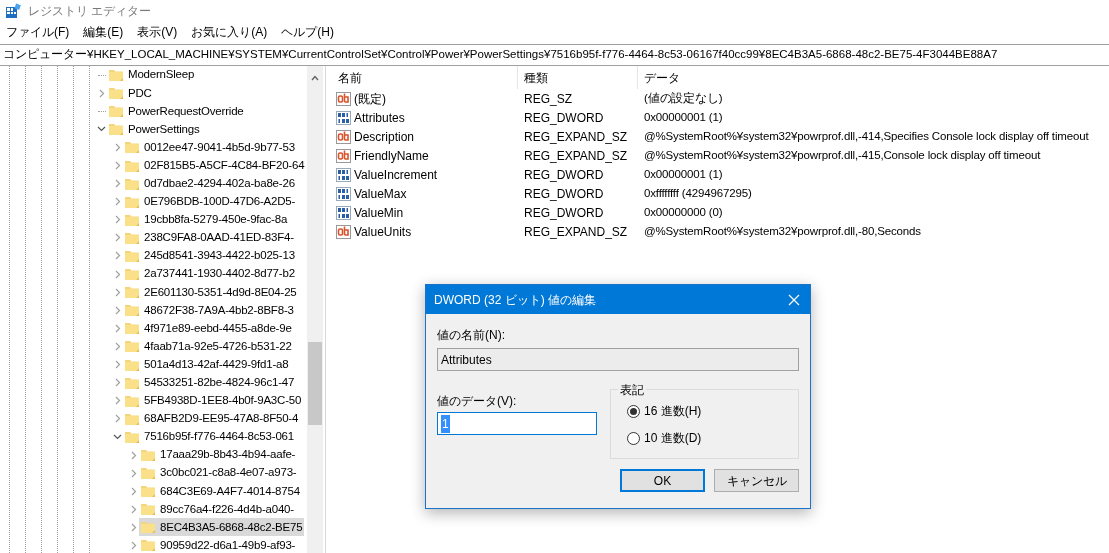 The image size is (1109, 553). Describe the element at coordinates (219, 473) in the screenshot. I see `tree-item: 3c0bc021-c8a8-4e07-a973-` at that location.